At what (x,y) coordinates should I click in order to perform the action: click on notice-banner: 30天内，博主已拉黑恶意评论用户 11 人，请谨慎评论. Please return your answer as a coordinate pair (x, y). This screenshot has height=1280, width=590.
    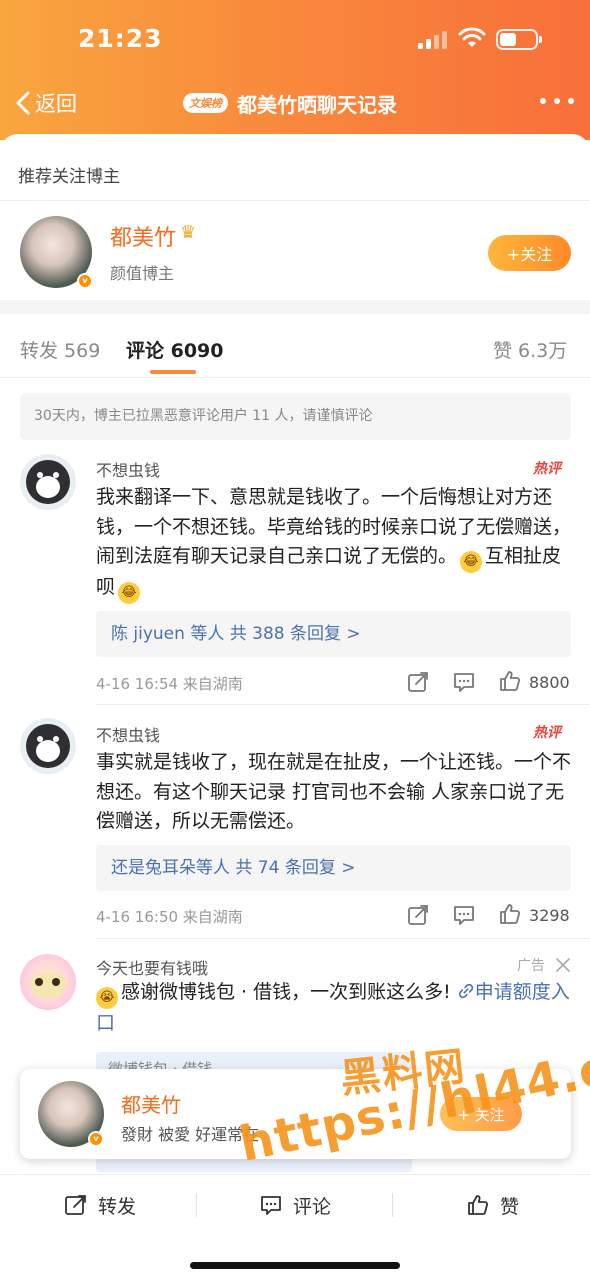
    Looking at the image, I should click on (295, 416).